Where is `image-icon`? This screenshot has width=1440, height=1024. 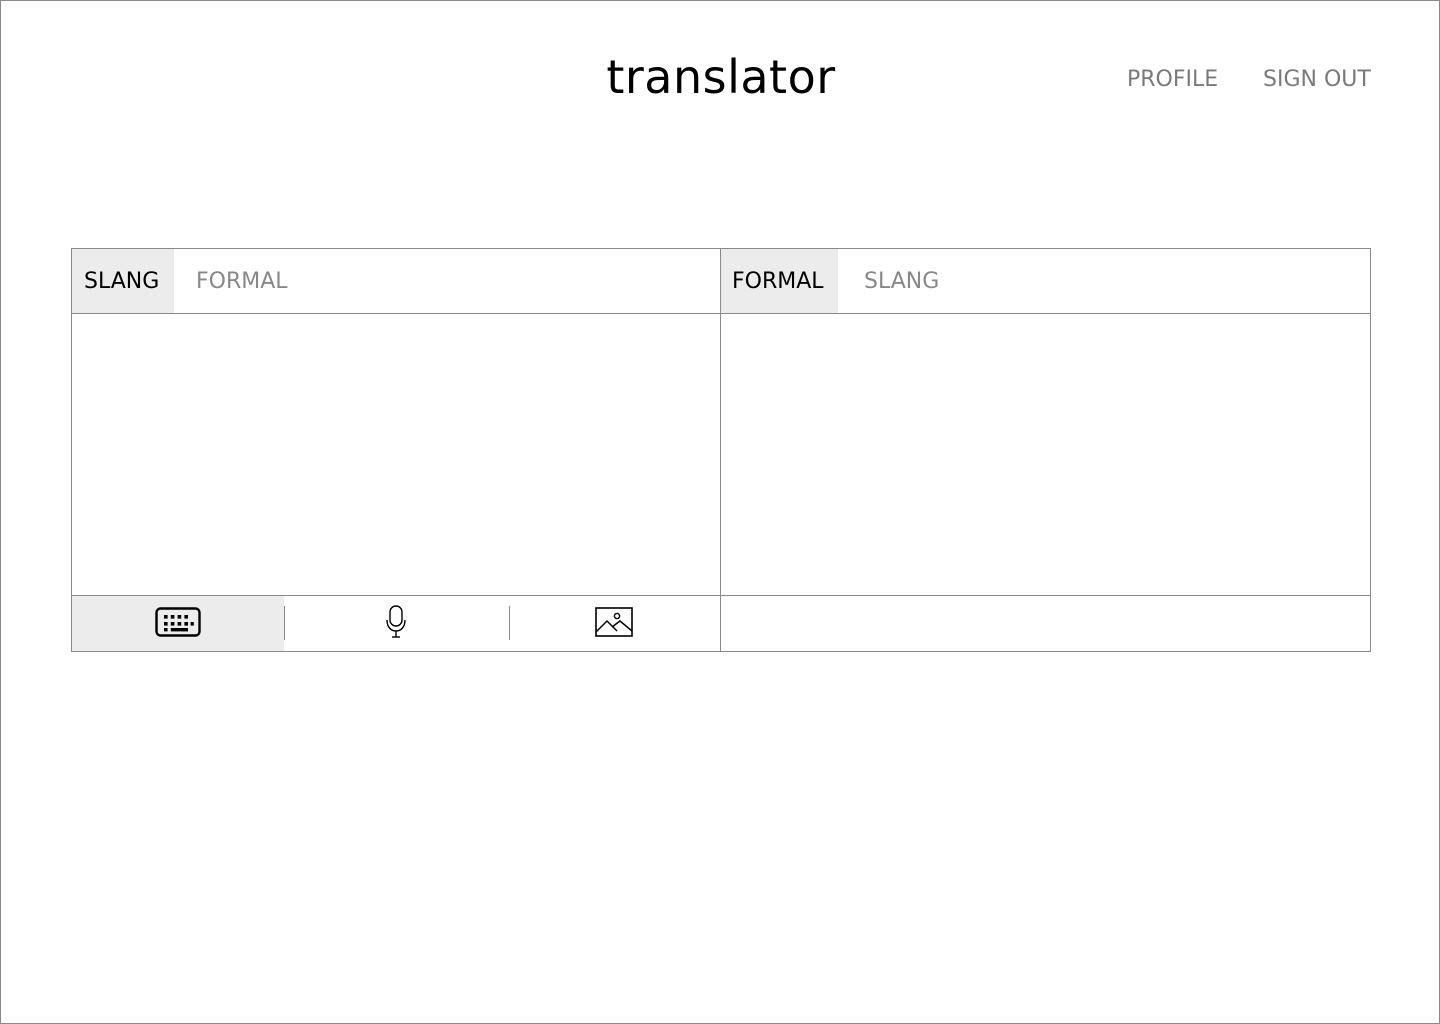
image-icon is located at coordinates (614, 623).